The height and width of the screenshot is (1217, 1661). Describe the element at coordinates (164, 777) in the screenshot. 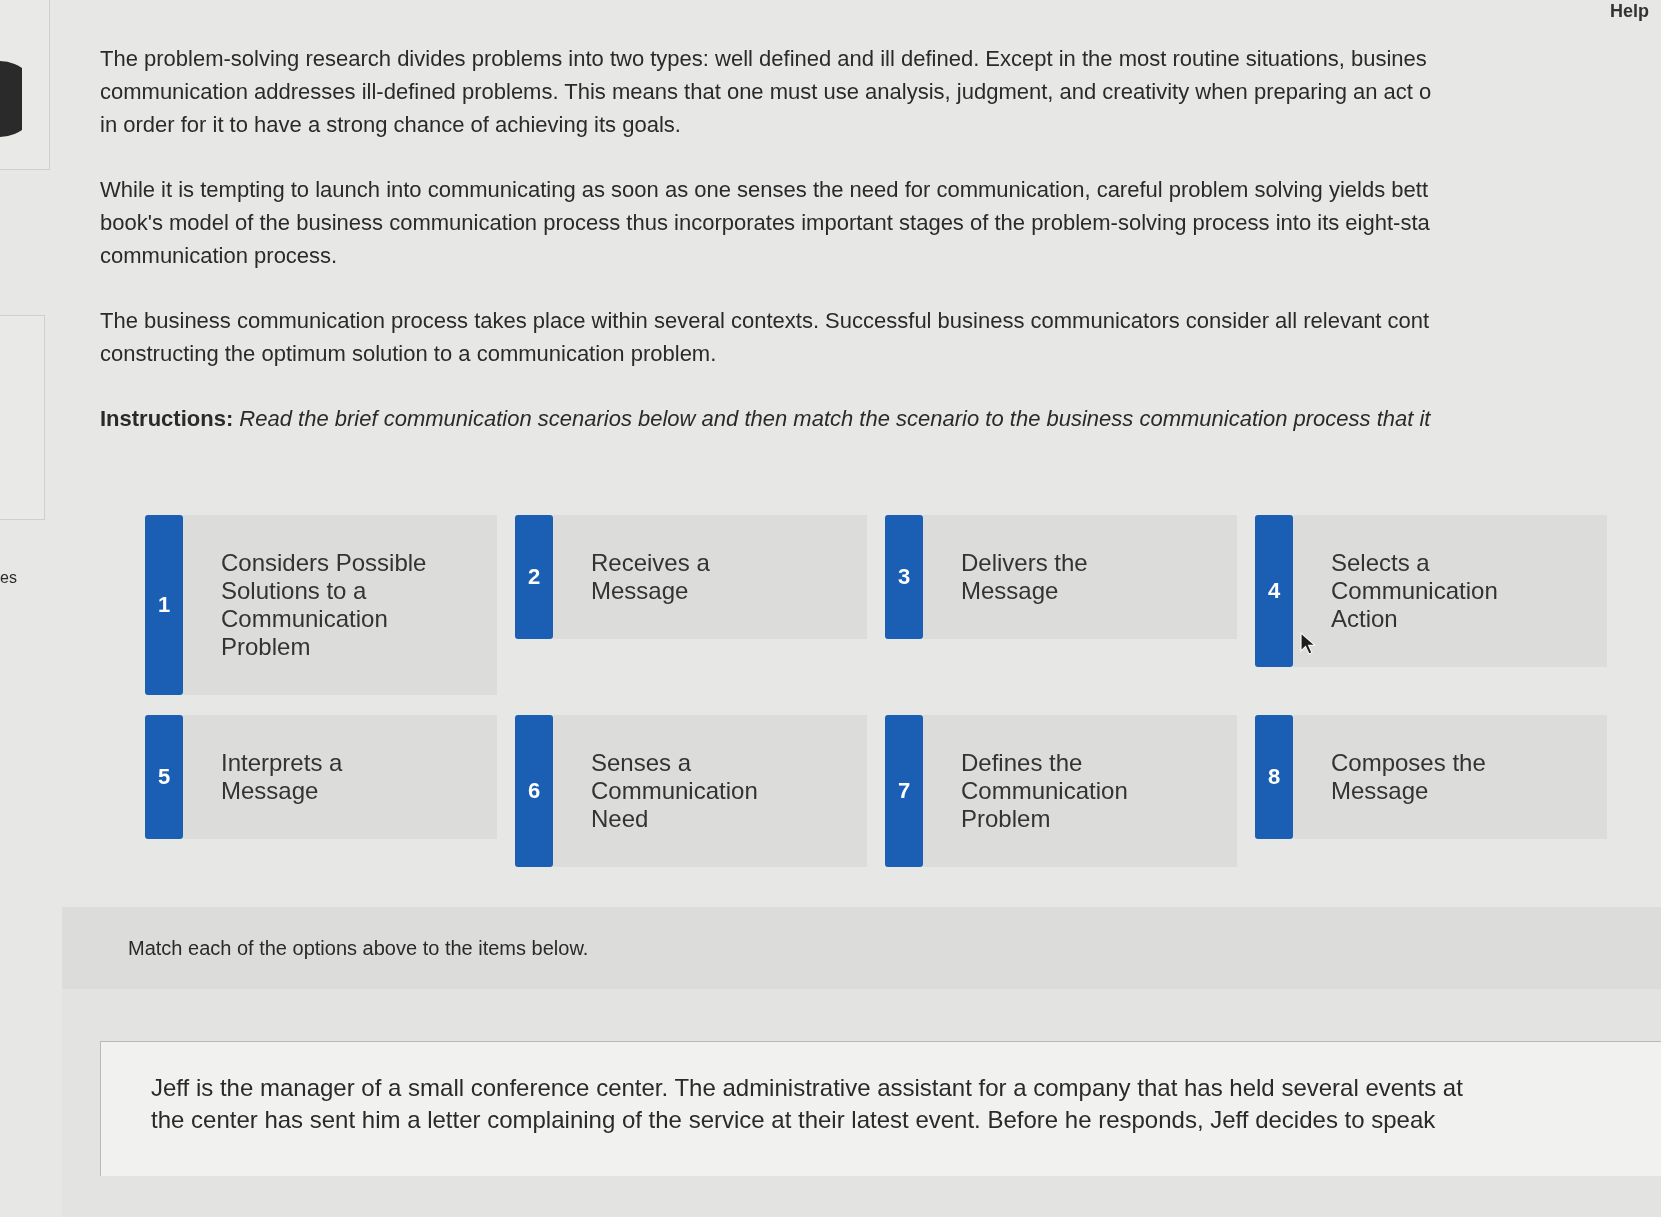

I see `option-number-tab: 5` at that location.